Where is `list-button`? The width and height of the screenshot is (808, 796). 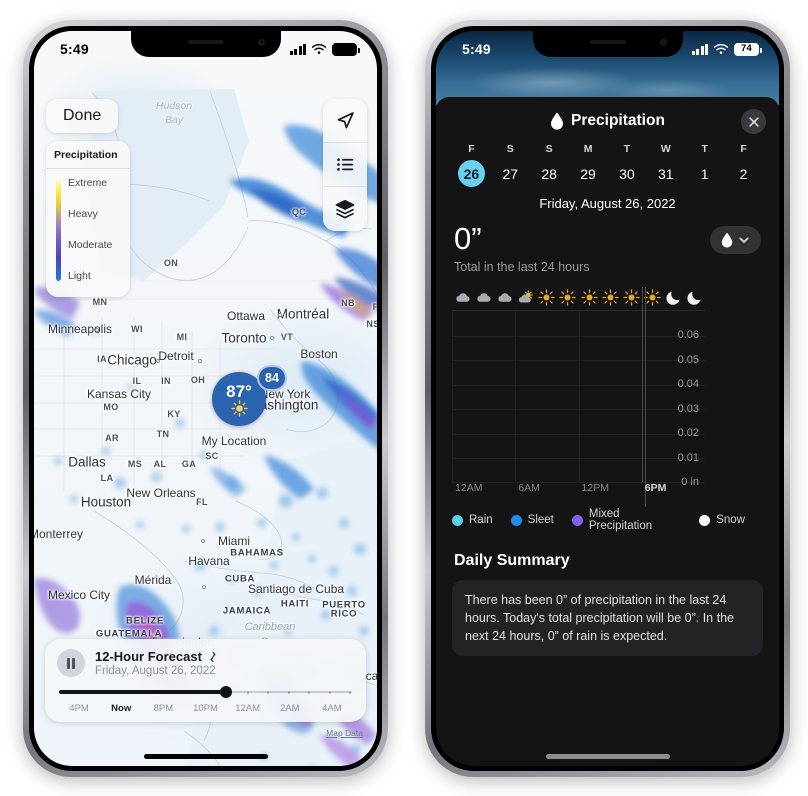
list-button is located at coordinates (345, 165).